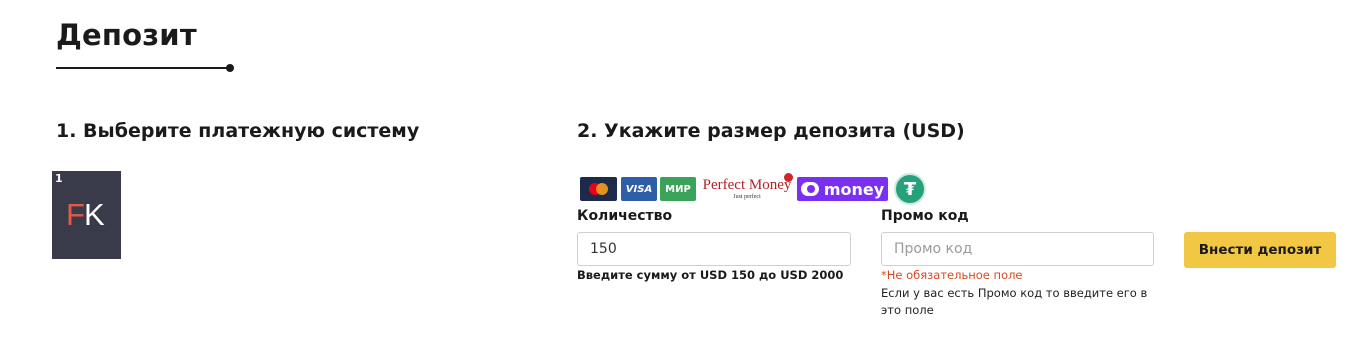 Image resolution: width=1364 pixels, height=337 pixels. I want to click on yoomoney-icon: money, so click(842, 189).